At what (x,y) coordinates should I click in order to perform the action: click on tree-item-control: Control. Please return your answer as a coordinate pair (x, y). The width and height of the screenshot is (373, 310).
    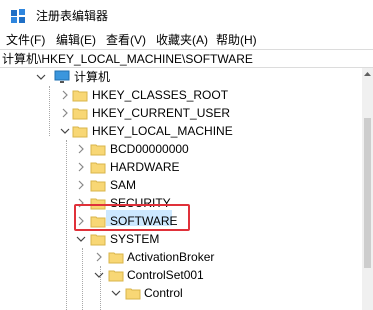
    Looking at the image, I should click on (181, 293).